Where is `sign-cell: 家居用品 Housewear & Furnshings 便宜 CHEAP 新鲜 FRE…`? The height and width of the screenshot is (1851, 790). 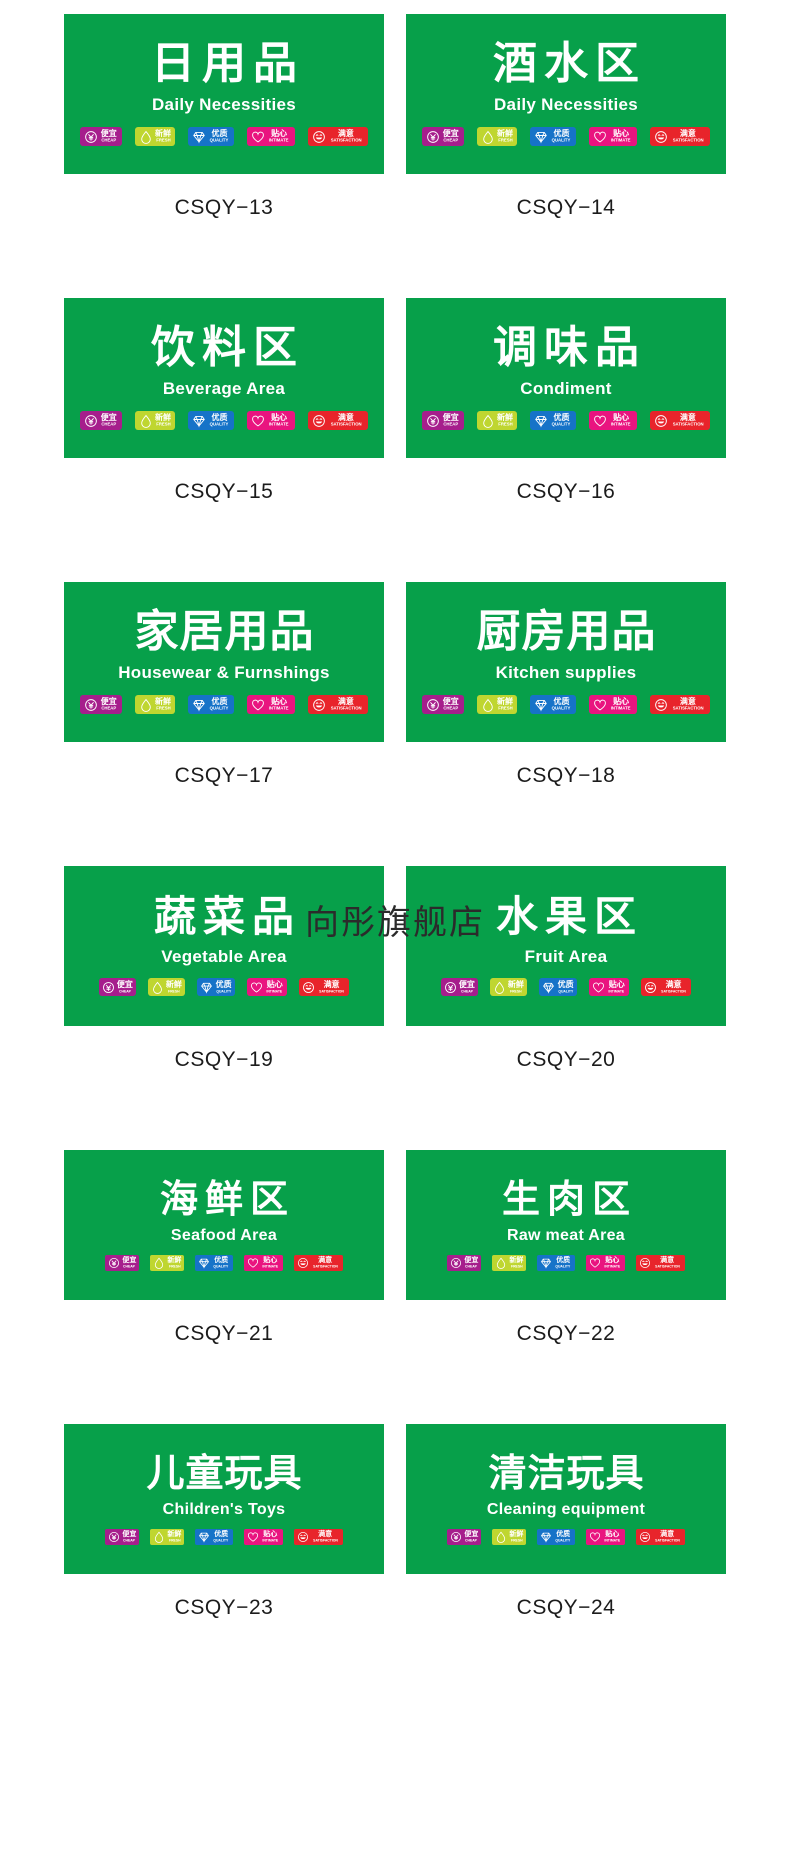 sign-cell: 家居用品 Housewear & Furnshings 便宜 CHEAP 新鲜 FRE… is located at coordinates (224, 685).